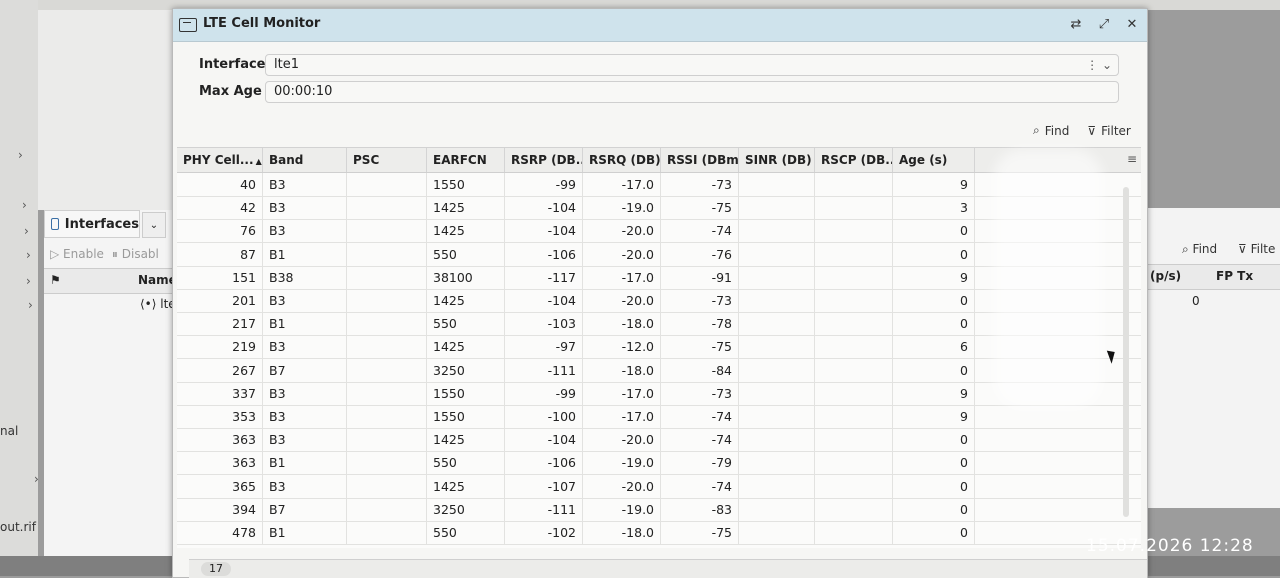  Describe the element at coordinates (692, 65) in the screenshot. I see `interface-select: lte1 ⋮ ⌄` at that location.